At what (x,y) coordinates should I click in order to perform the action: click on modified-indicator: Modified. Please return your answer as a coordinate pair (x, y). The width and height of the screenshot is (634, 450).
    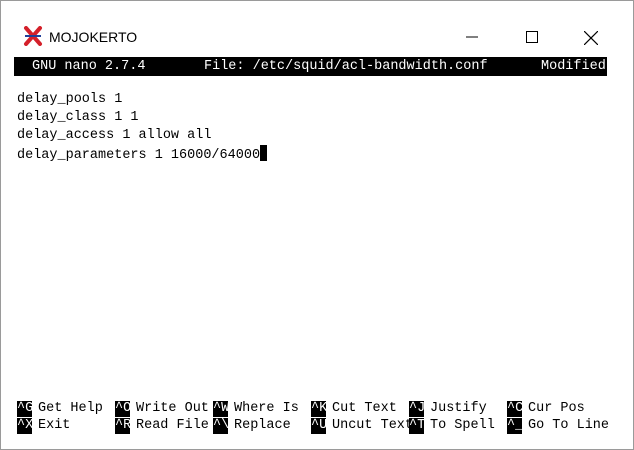
    Looking at the image, I should click on (573, 66).